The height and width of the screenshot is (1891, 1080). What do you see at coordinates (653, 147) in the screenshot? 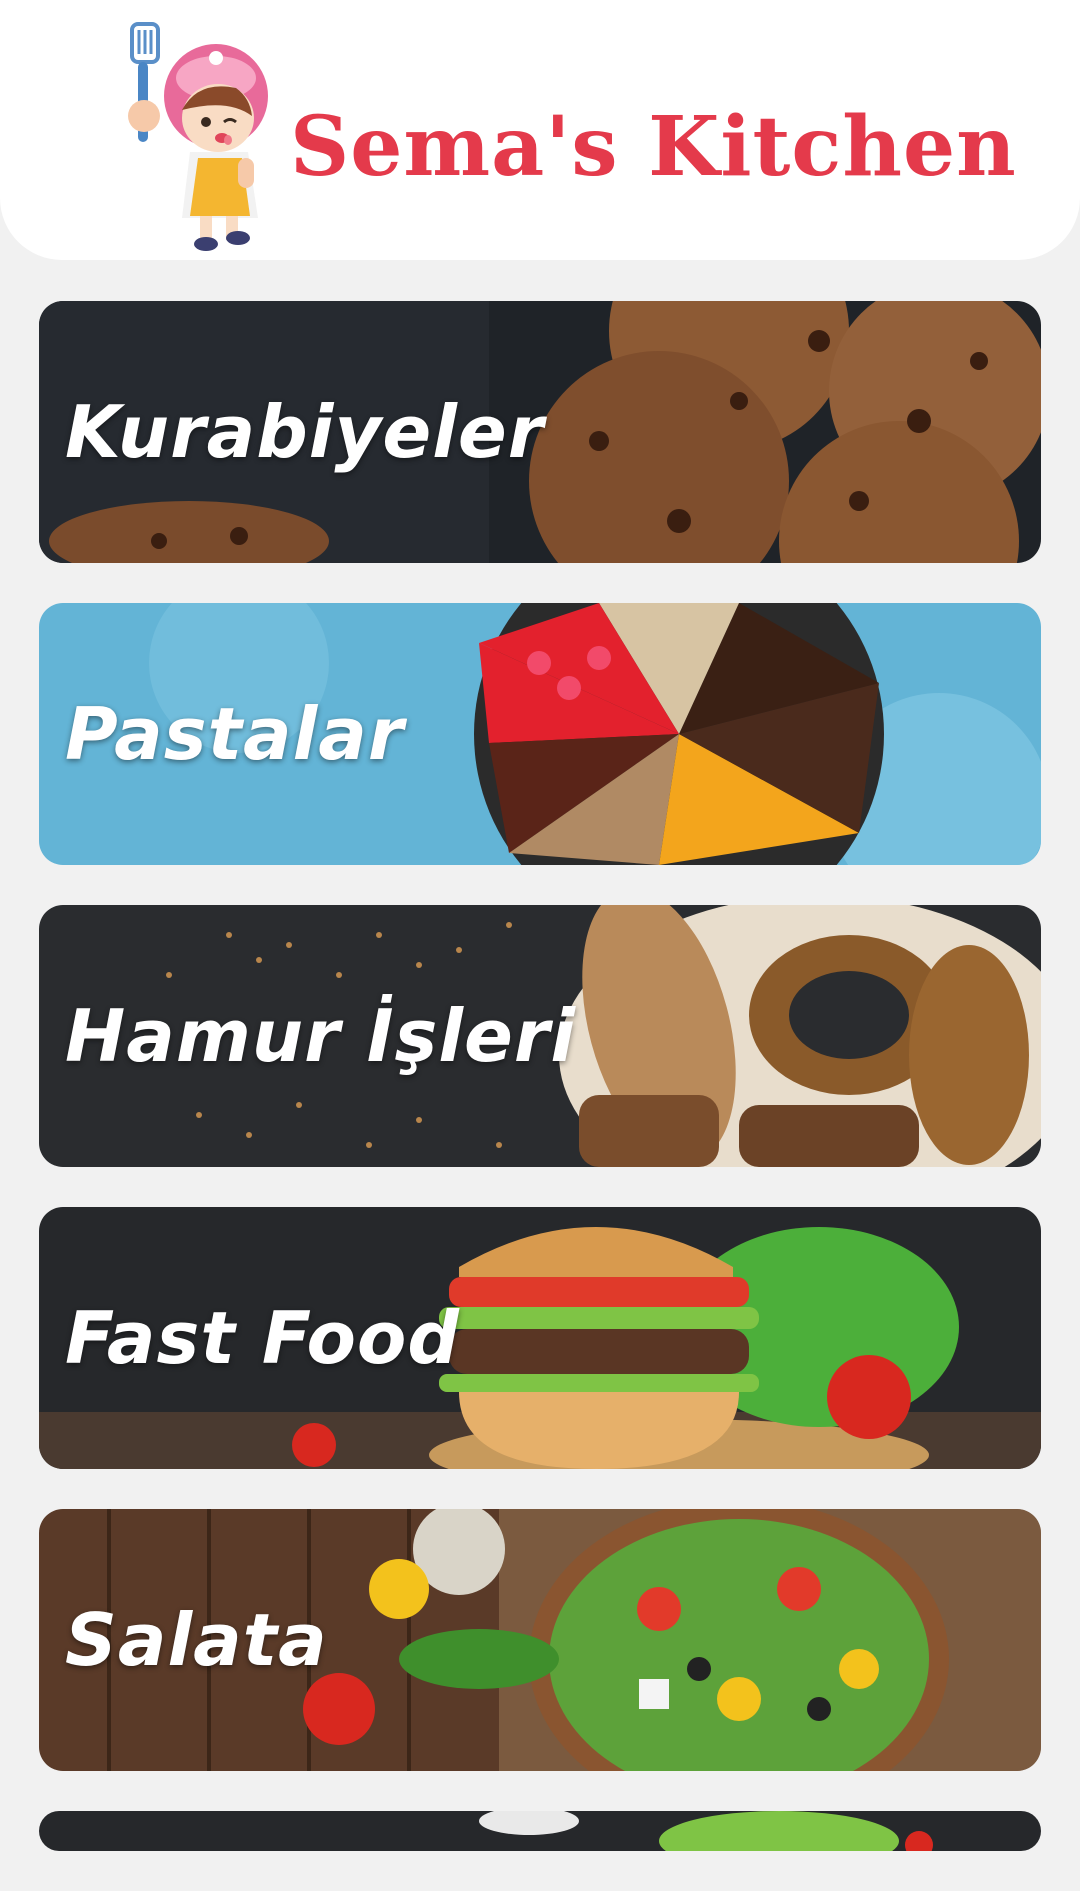
I see `app-title: Sema's Kitchen` at bounding box center [653, 147].